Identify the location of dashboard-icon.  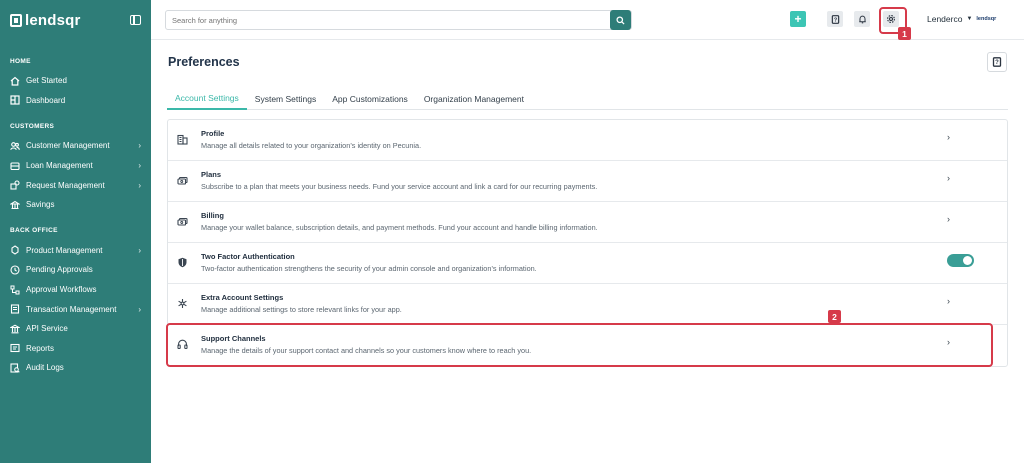
(15, 100).